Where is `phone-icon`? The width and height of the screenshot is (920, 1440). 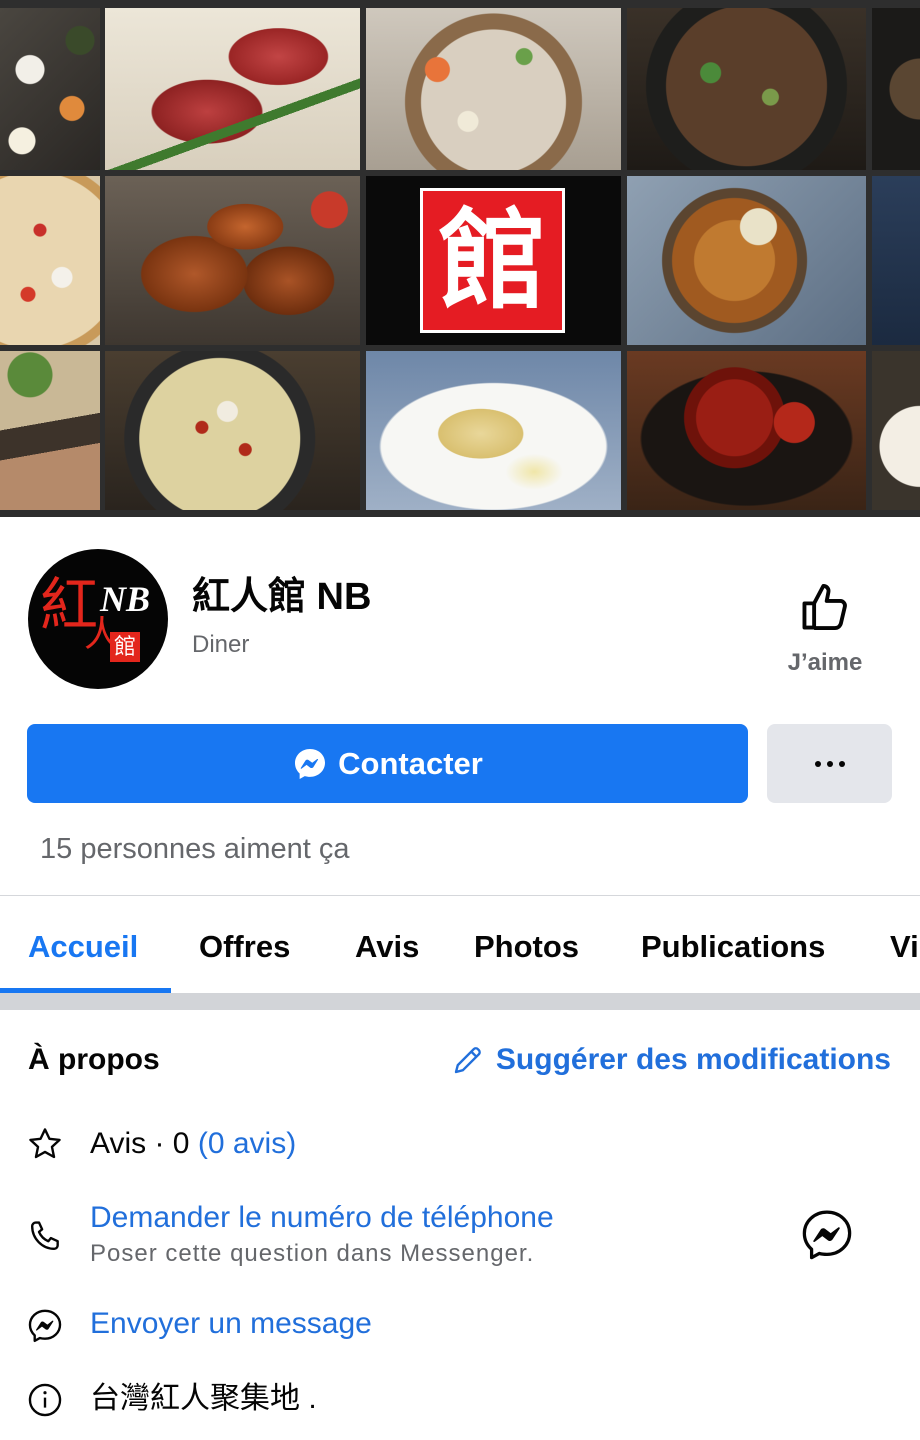
phone-icon is located at coordinates (44, 1236).